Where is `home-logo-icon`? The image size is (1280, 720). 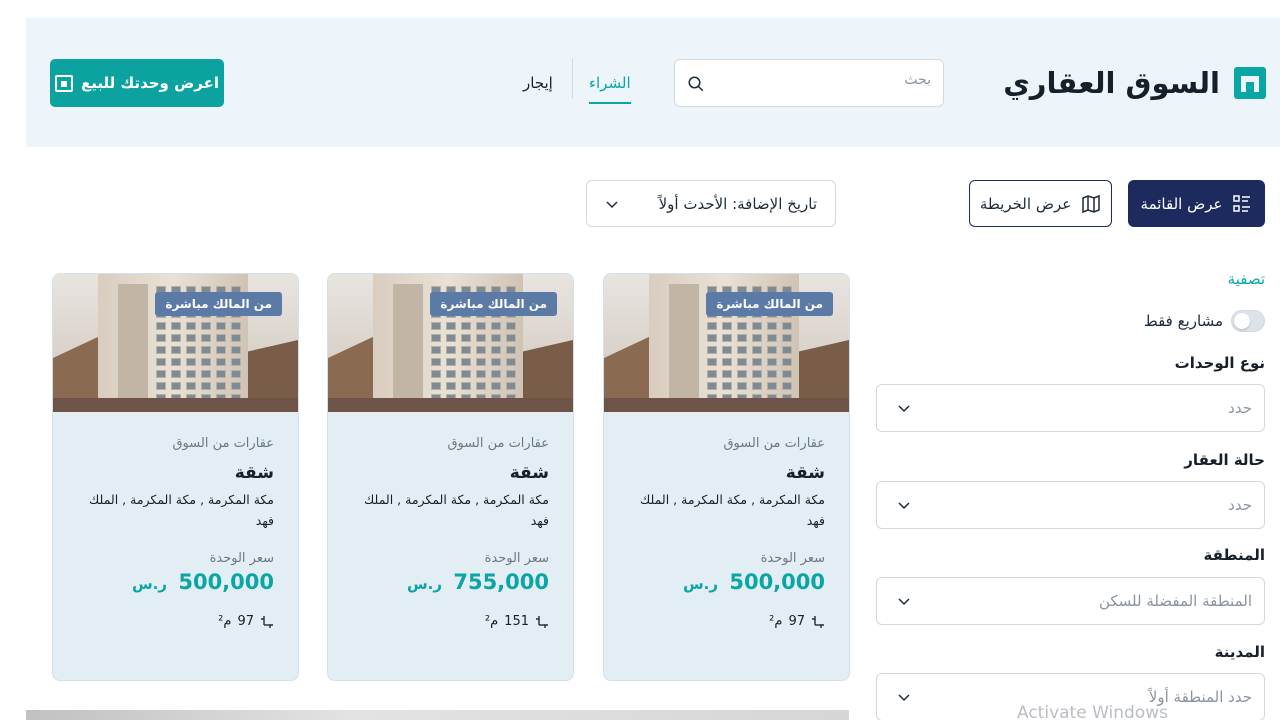 home-logo-icon is located at coordinates (1250, 83).